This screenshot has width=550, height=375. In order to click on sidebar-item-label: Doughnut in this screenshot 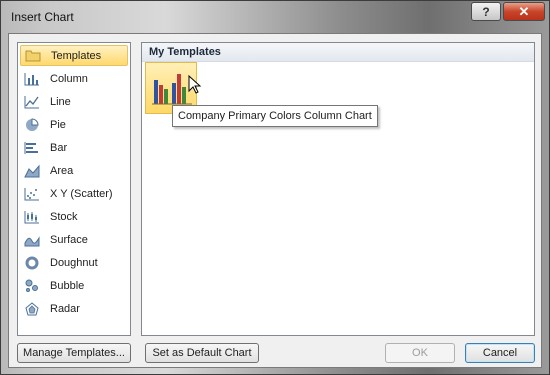, I will do `click(74, 262)`.